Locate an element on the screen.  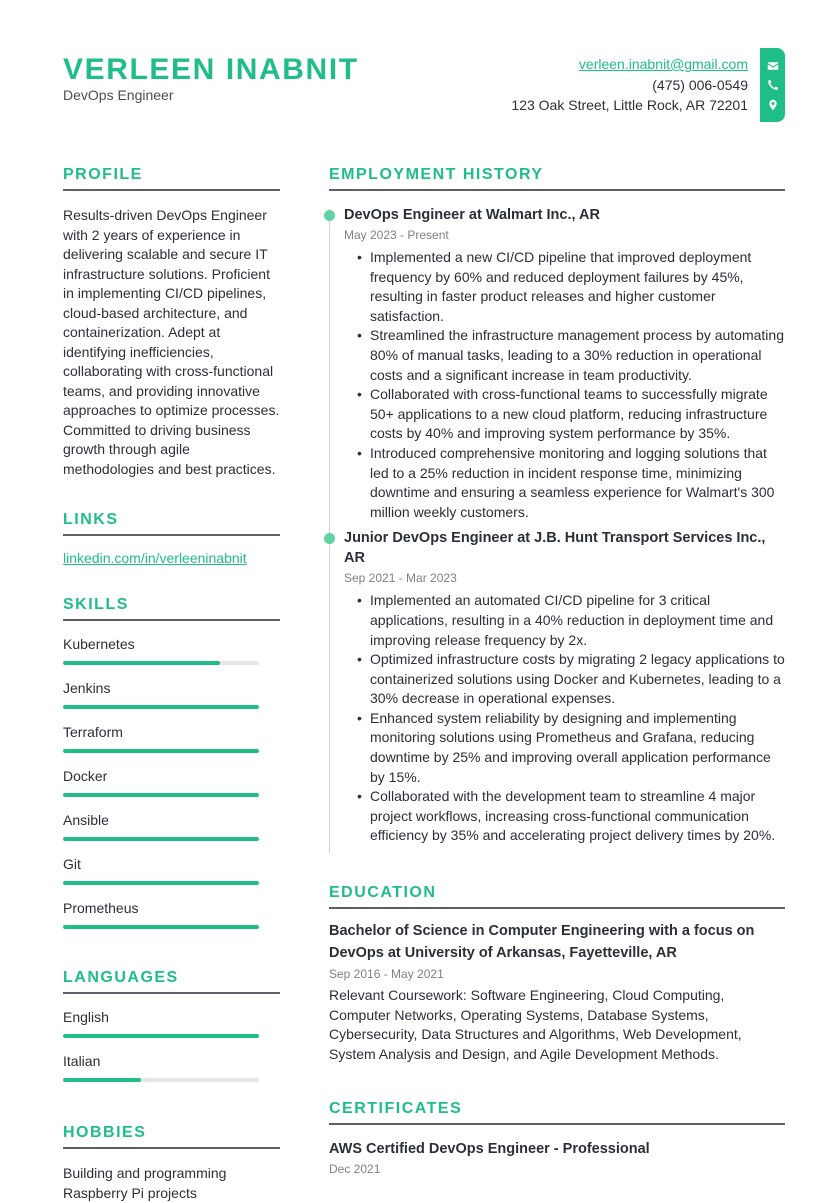
skill-name: Ansible is located at coordinates (86, 820).